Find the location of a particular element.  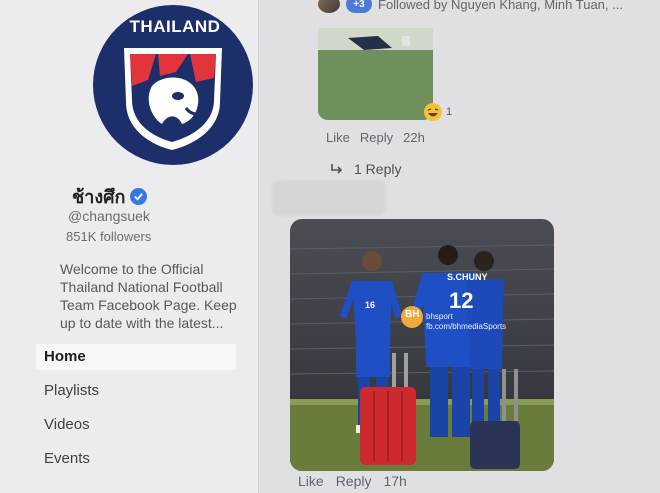

follower-count: 851K followers is located at coordinates (109, 236).